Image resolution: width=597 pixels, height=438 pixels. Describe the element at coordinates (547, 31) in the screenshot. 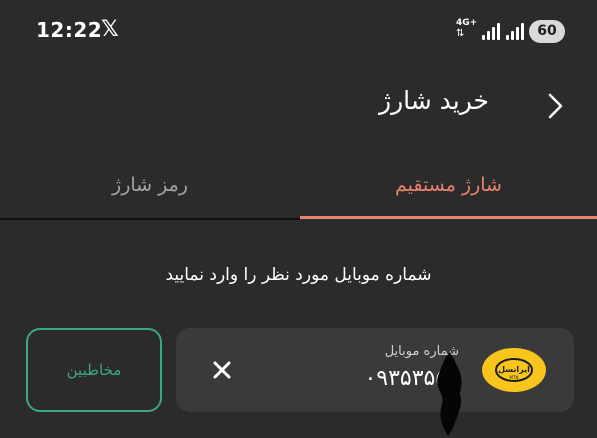

I see `battery-indicator: 60` at that location.